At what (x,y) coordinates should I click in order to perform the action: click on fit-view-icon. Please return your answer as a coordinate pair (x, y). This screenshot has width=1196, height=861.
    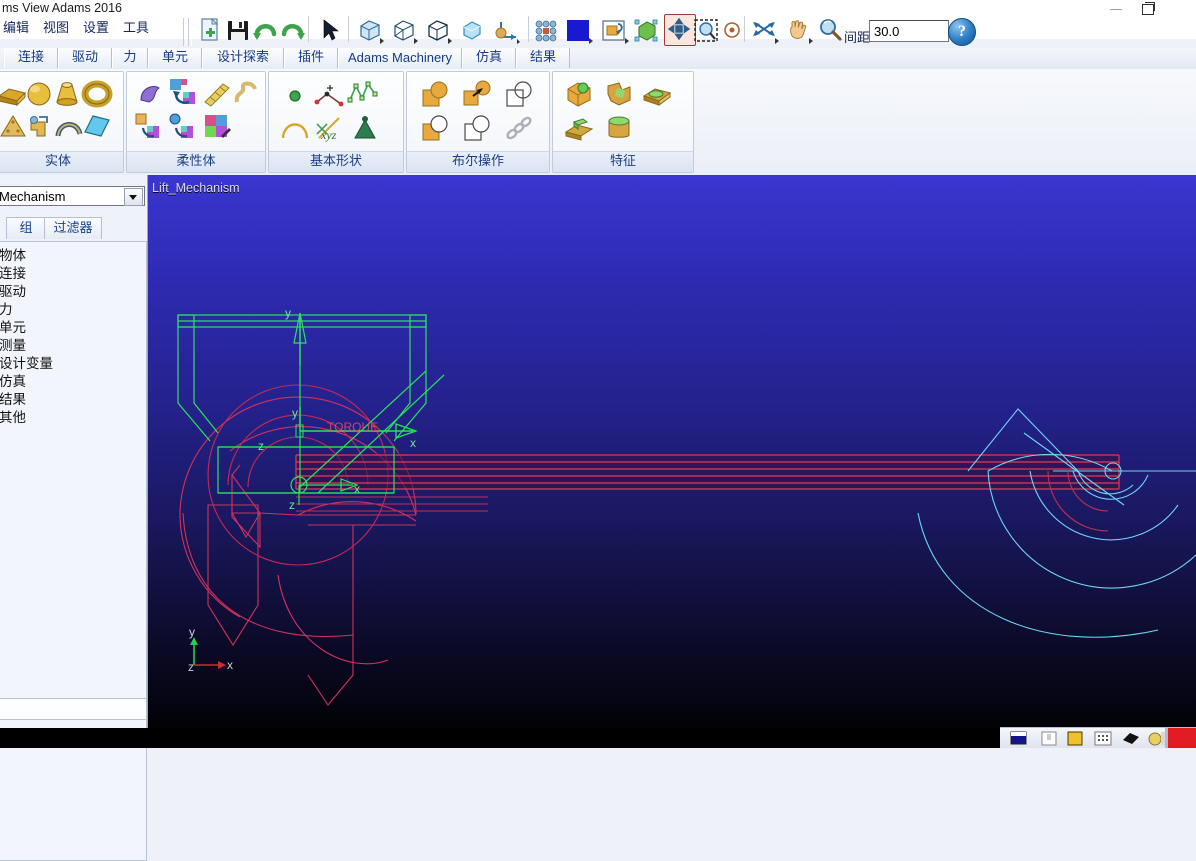
    Looking at the image, I should click on (646, 30).